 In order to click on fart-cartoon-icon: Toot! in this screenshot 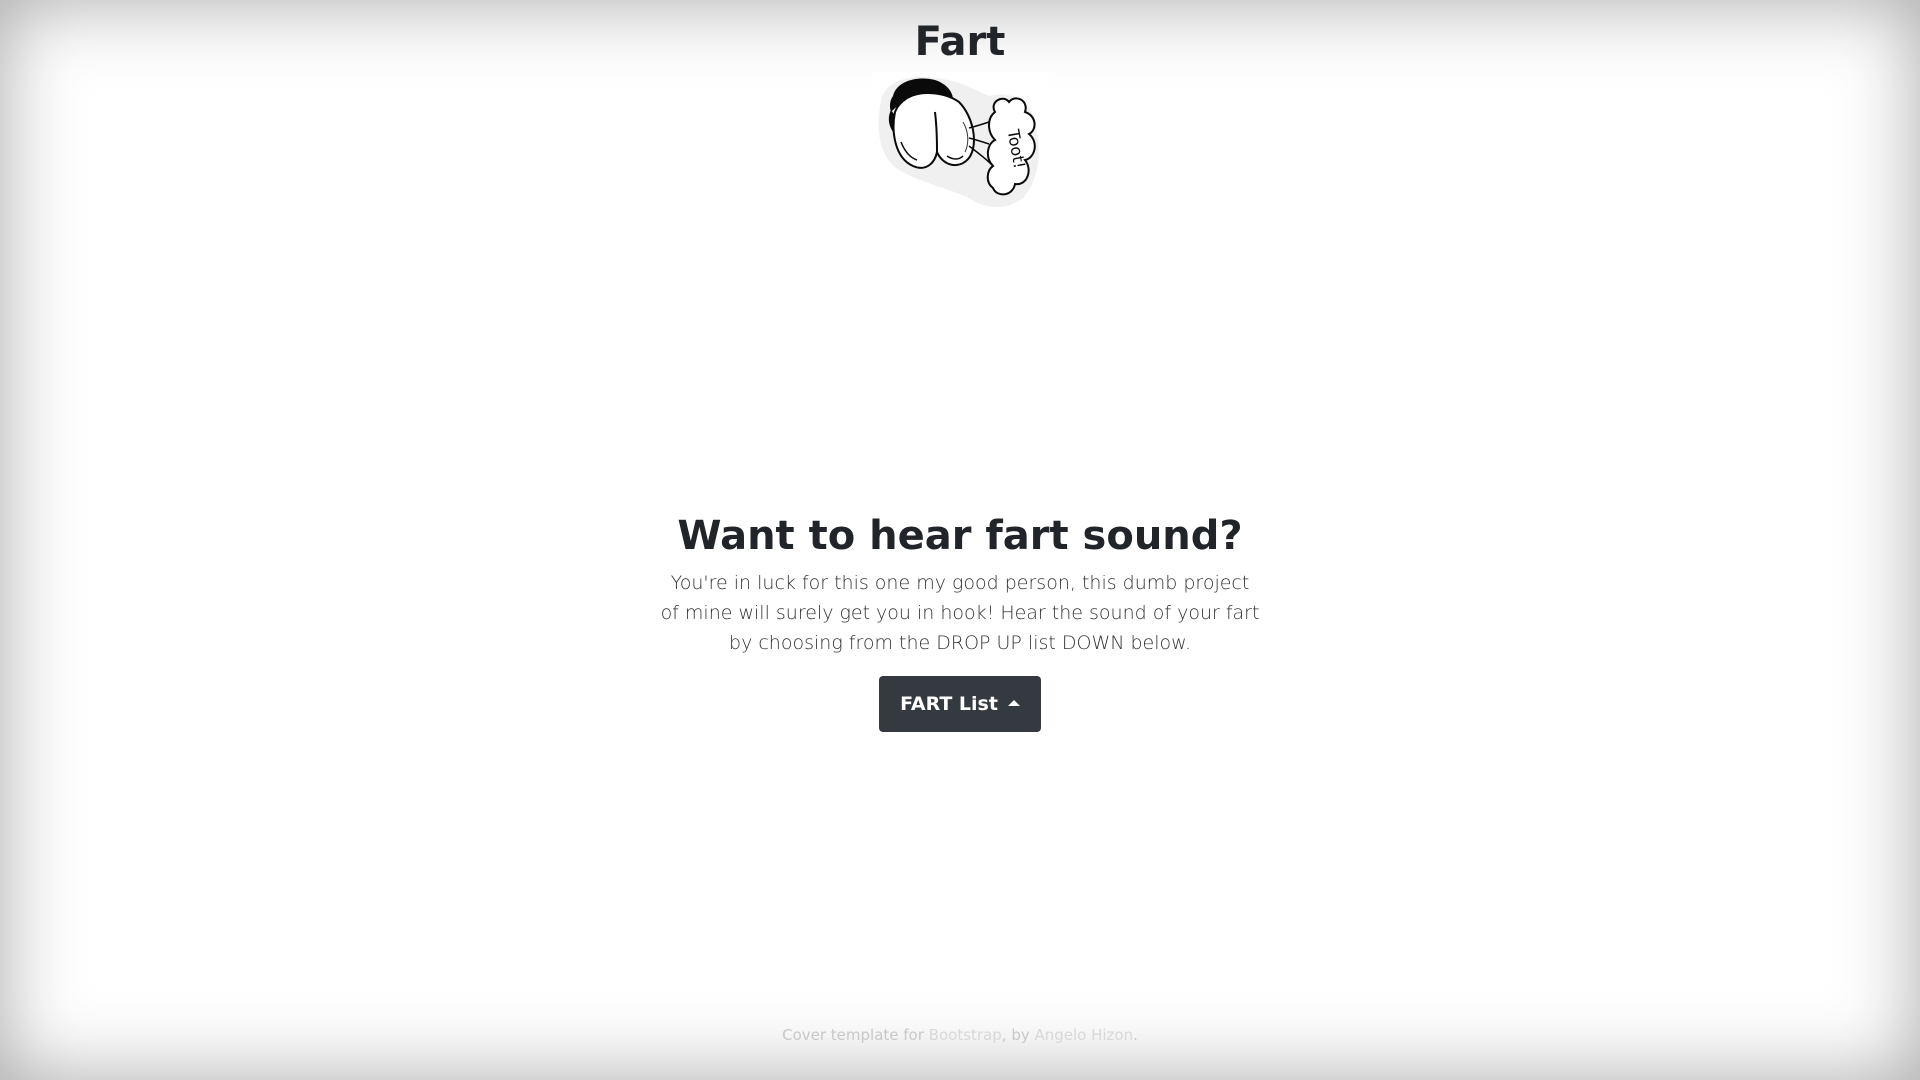, I will do `click(961, 142)`.